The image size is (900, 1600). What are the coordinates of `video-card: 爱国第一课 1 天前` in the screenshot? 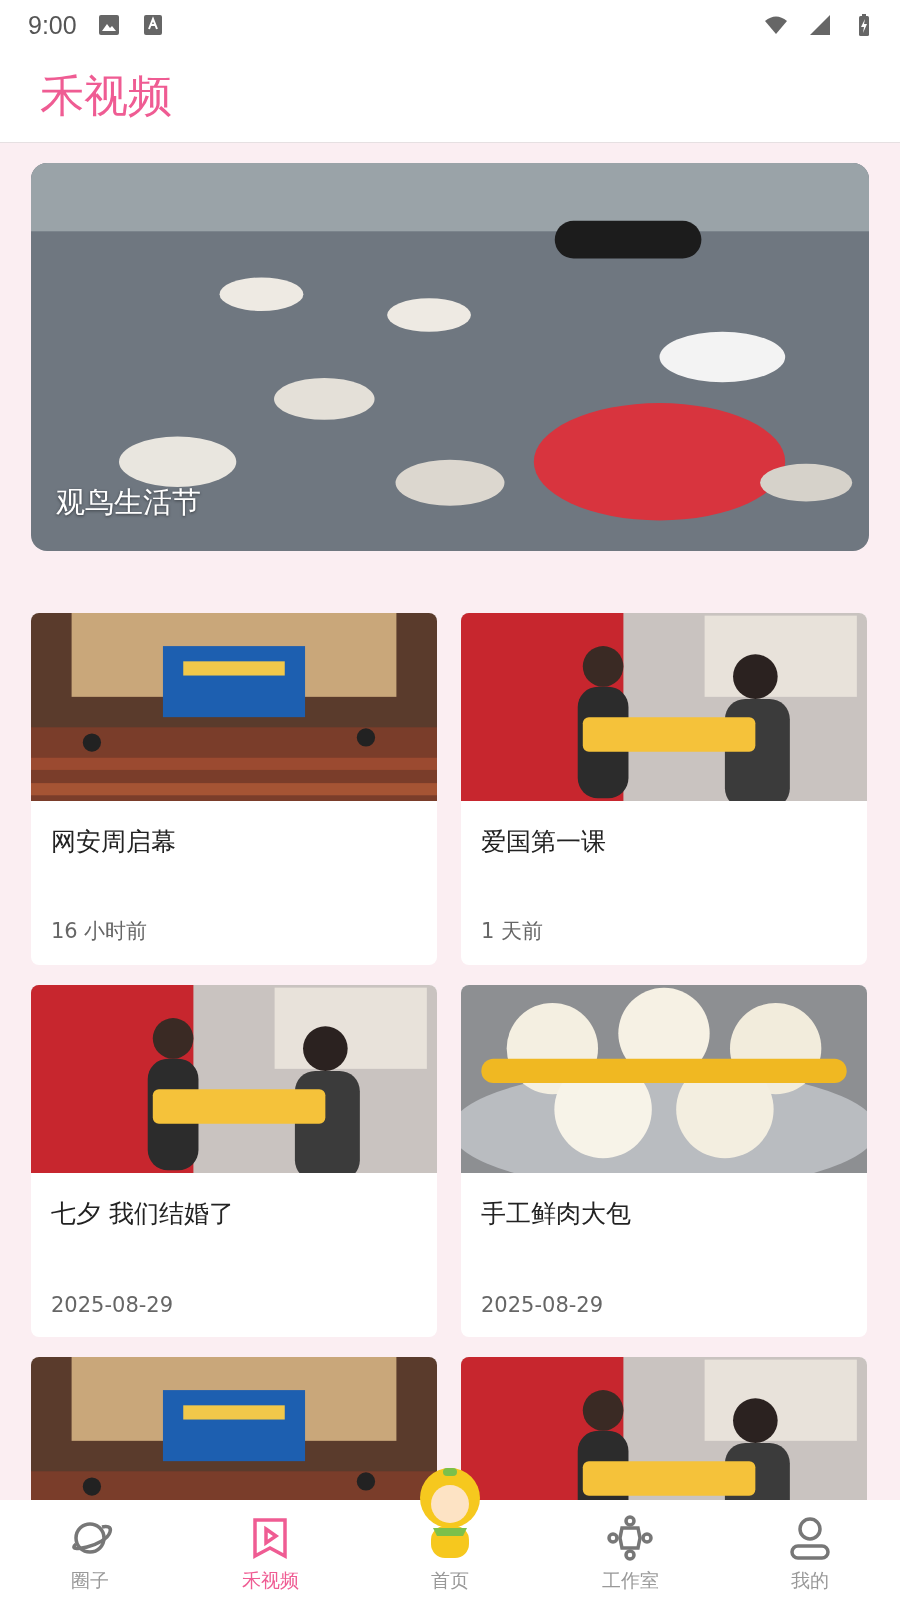 It's located at (664, 789).